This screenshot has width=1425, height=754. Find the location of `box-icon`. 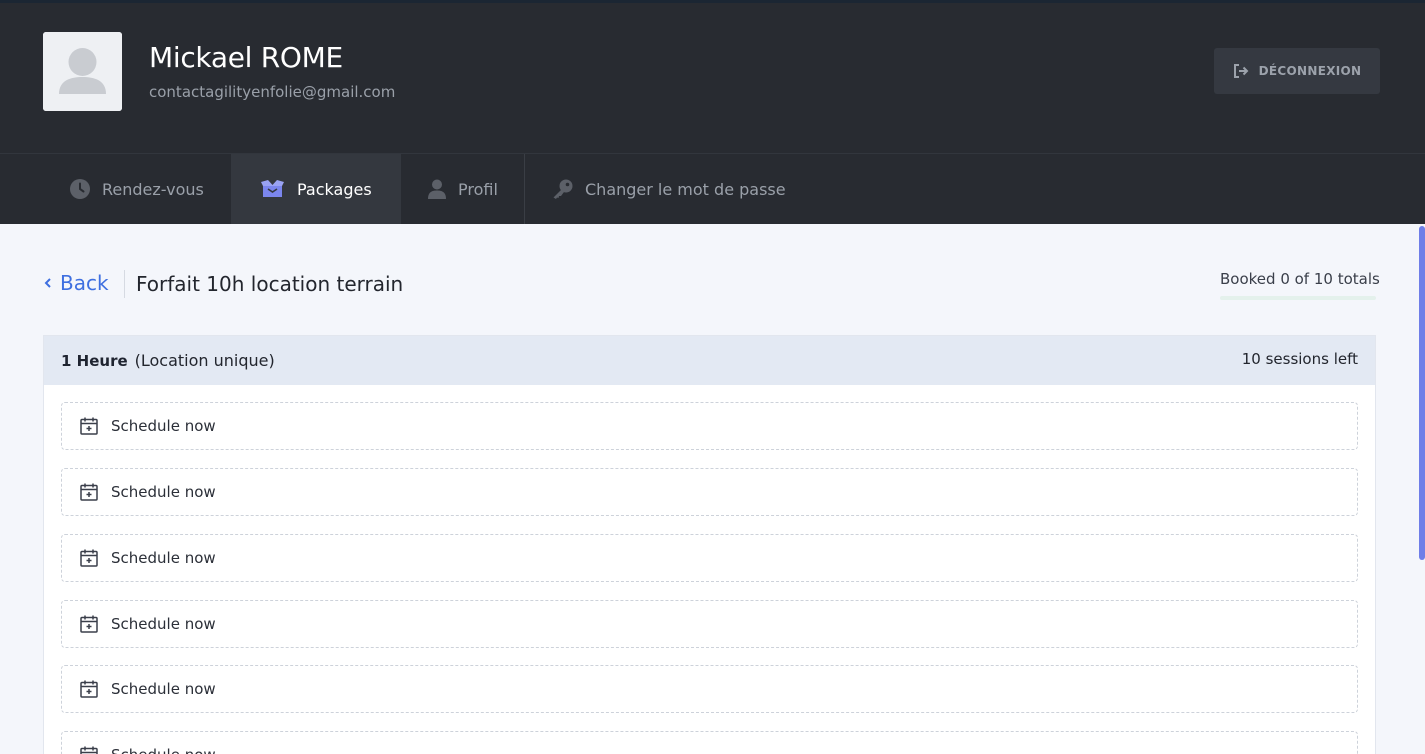

box-icon is located at coordinates (272, 188).